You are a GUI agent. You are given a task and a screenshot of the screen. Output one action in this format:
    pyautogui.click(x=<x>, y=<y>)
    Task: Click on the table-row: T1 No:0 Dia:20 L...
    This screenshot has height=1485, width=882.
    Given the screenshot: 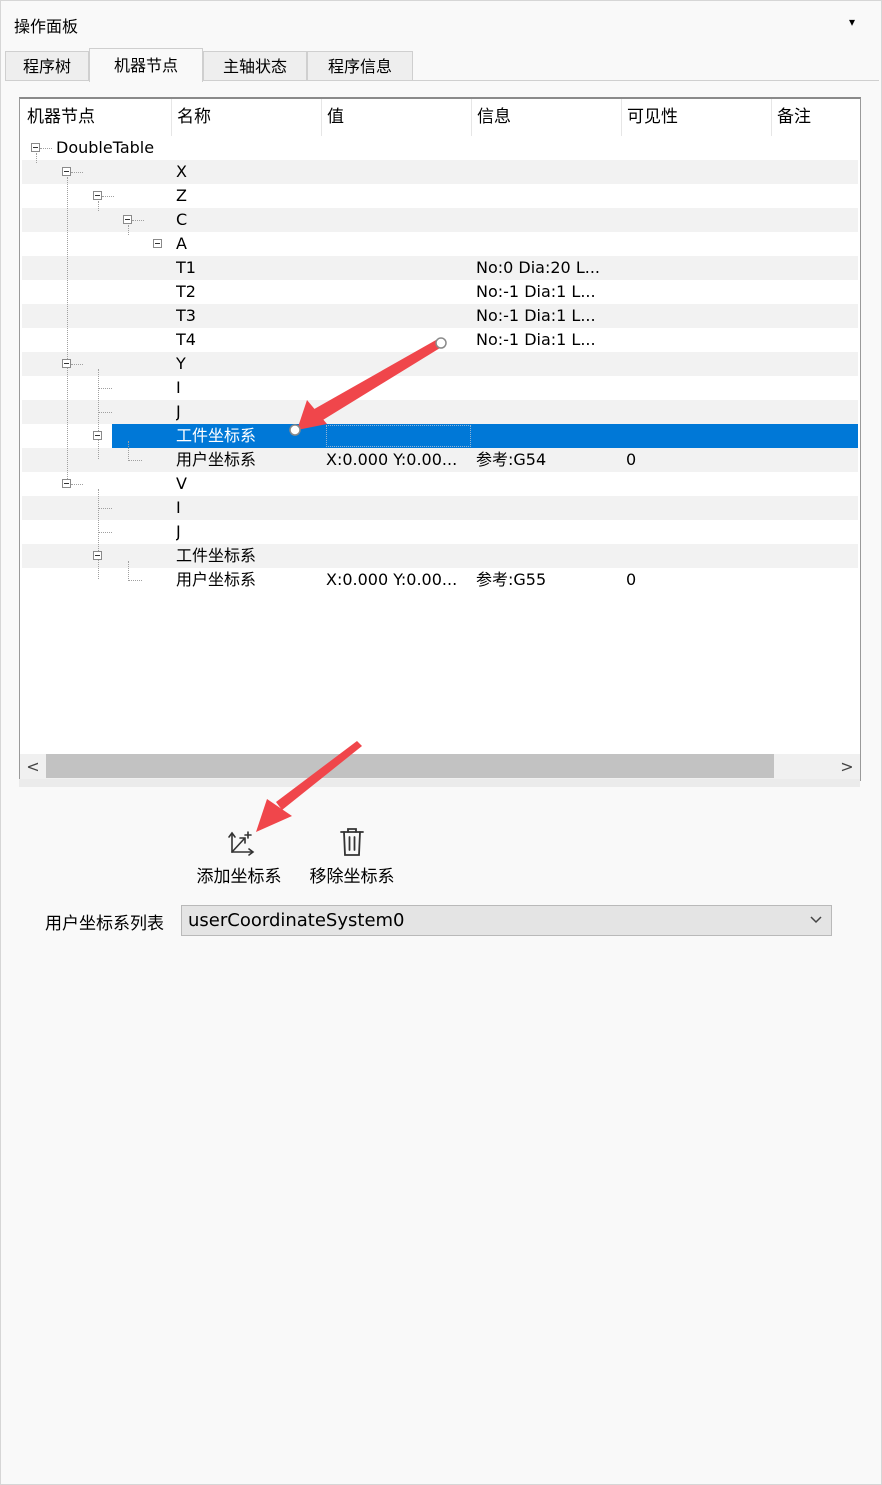 What is the action you would take?
    pyautogui.click(x=440, y=268)
    